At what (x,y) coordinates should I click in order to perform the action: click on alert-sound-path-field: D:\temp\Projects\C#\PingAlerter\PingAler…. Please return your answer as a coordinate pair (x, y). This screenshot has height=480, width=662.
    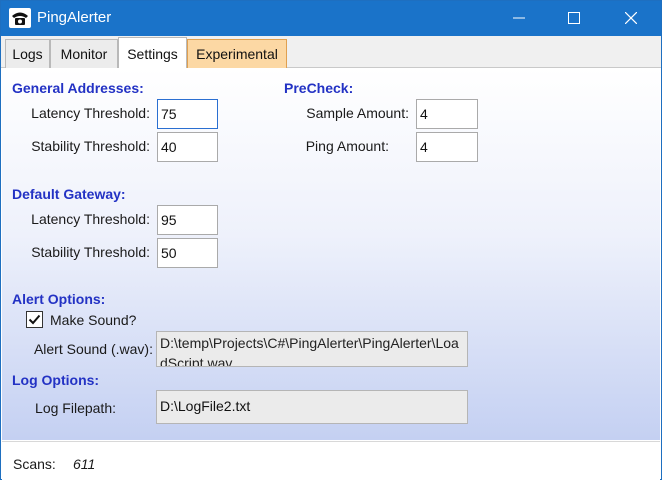
    Looking at the image, I should click on (312, 349).